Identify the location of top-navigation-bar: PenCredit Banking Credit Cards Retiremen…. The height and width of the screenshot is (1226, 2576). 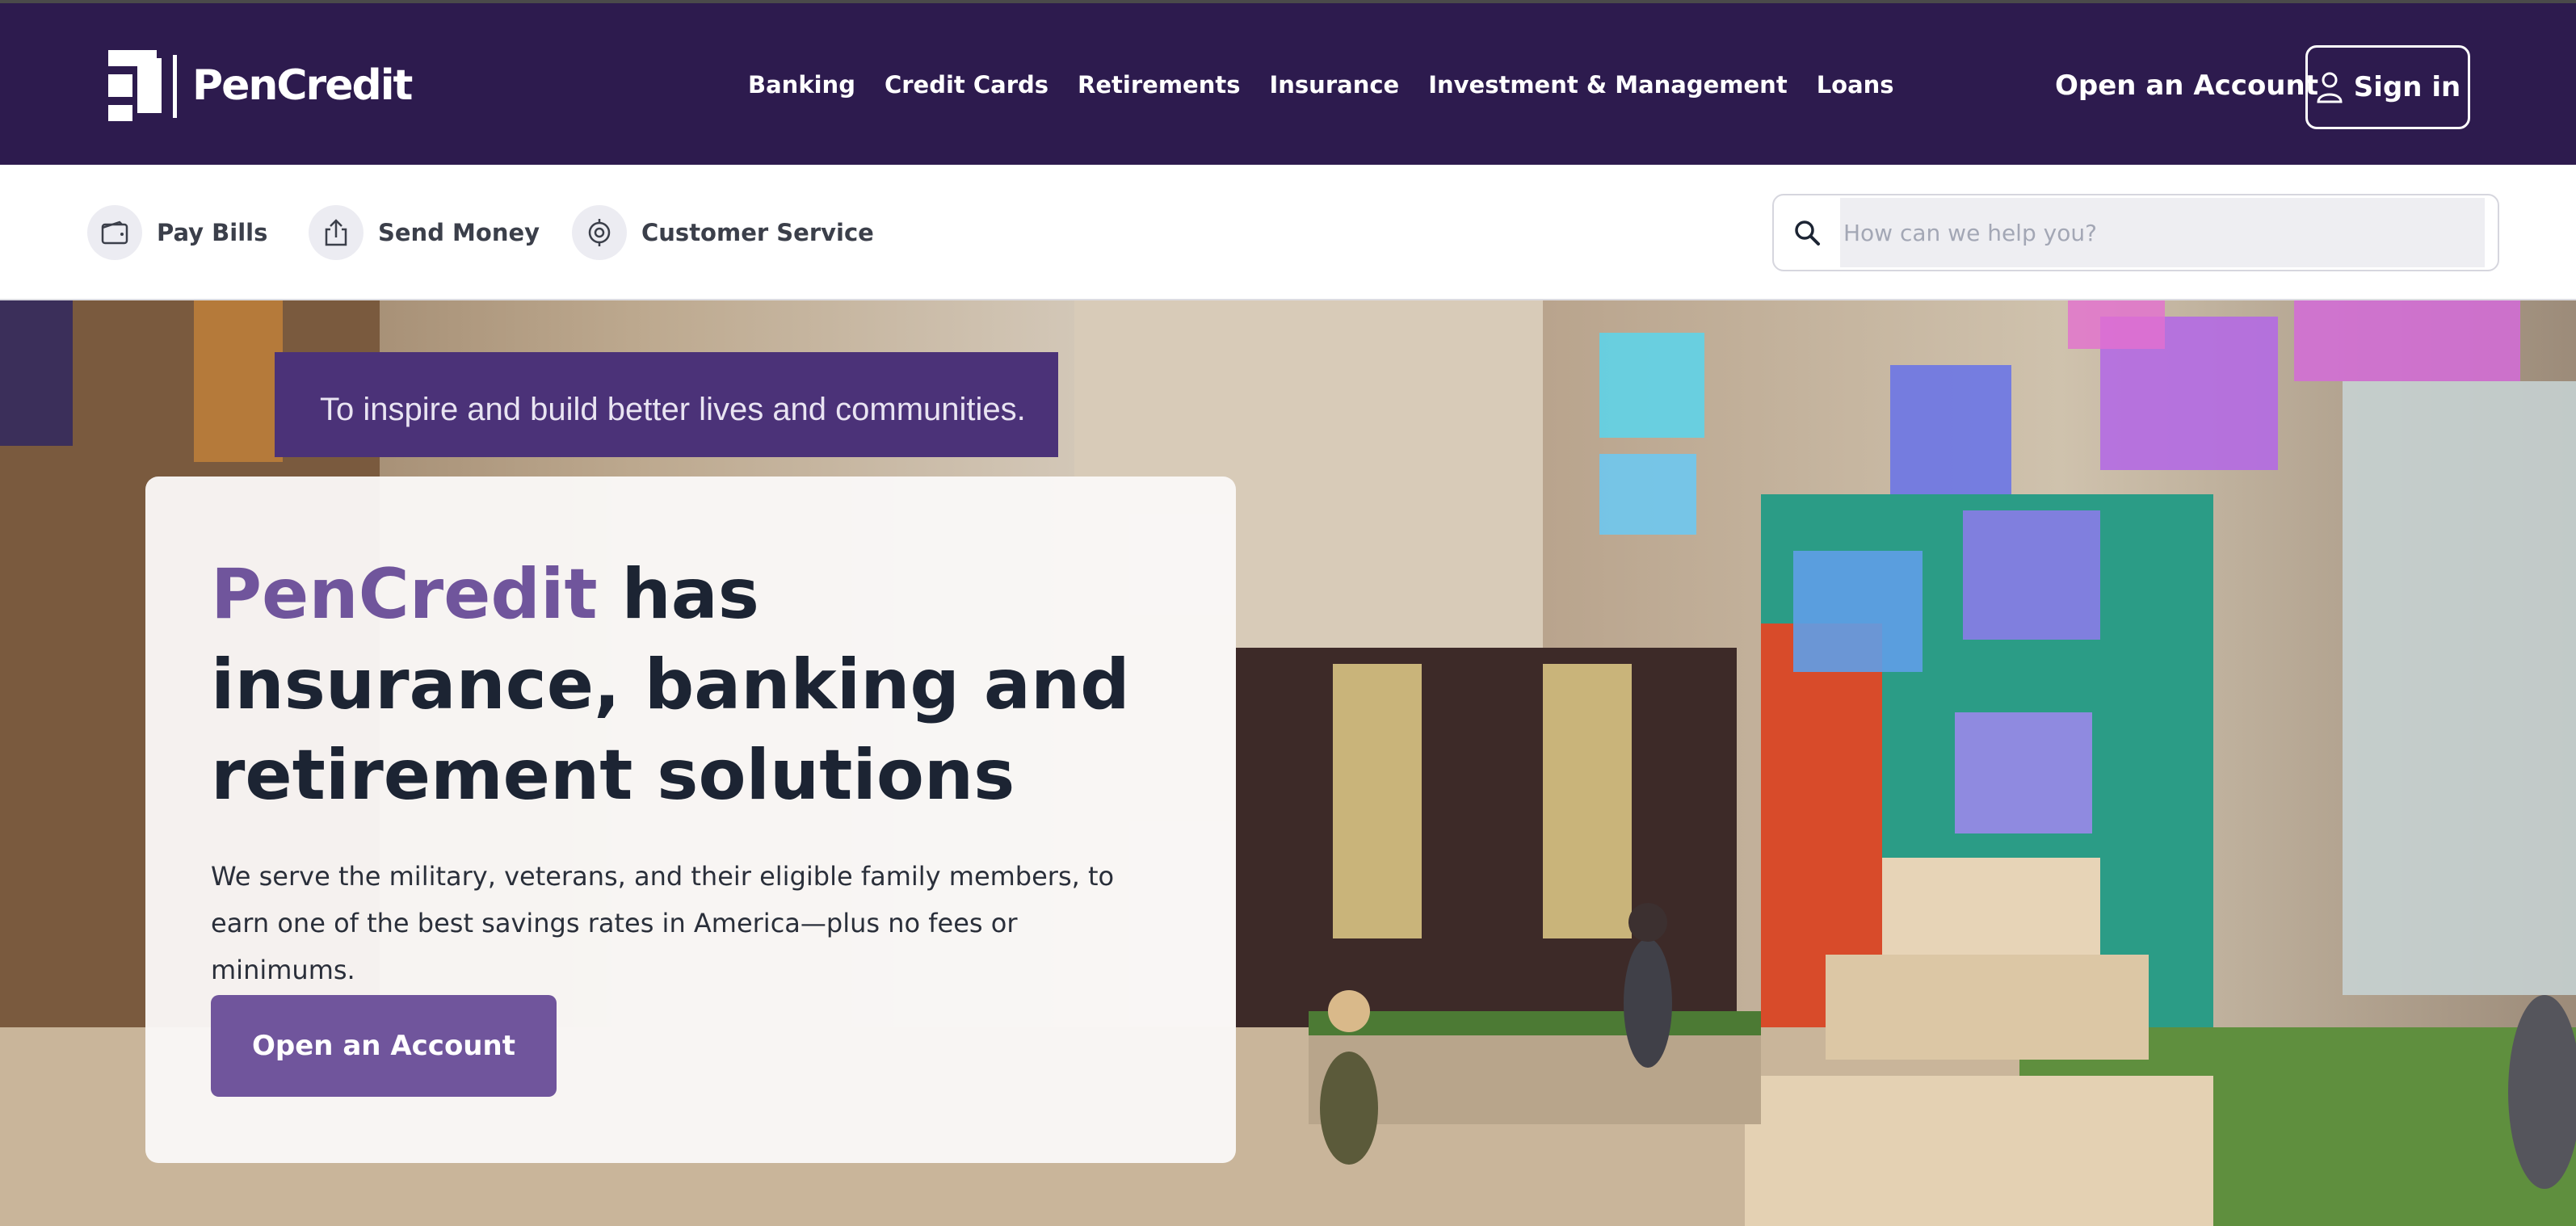
(1288, 82).